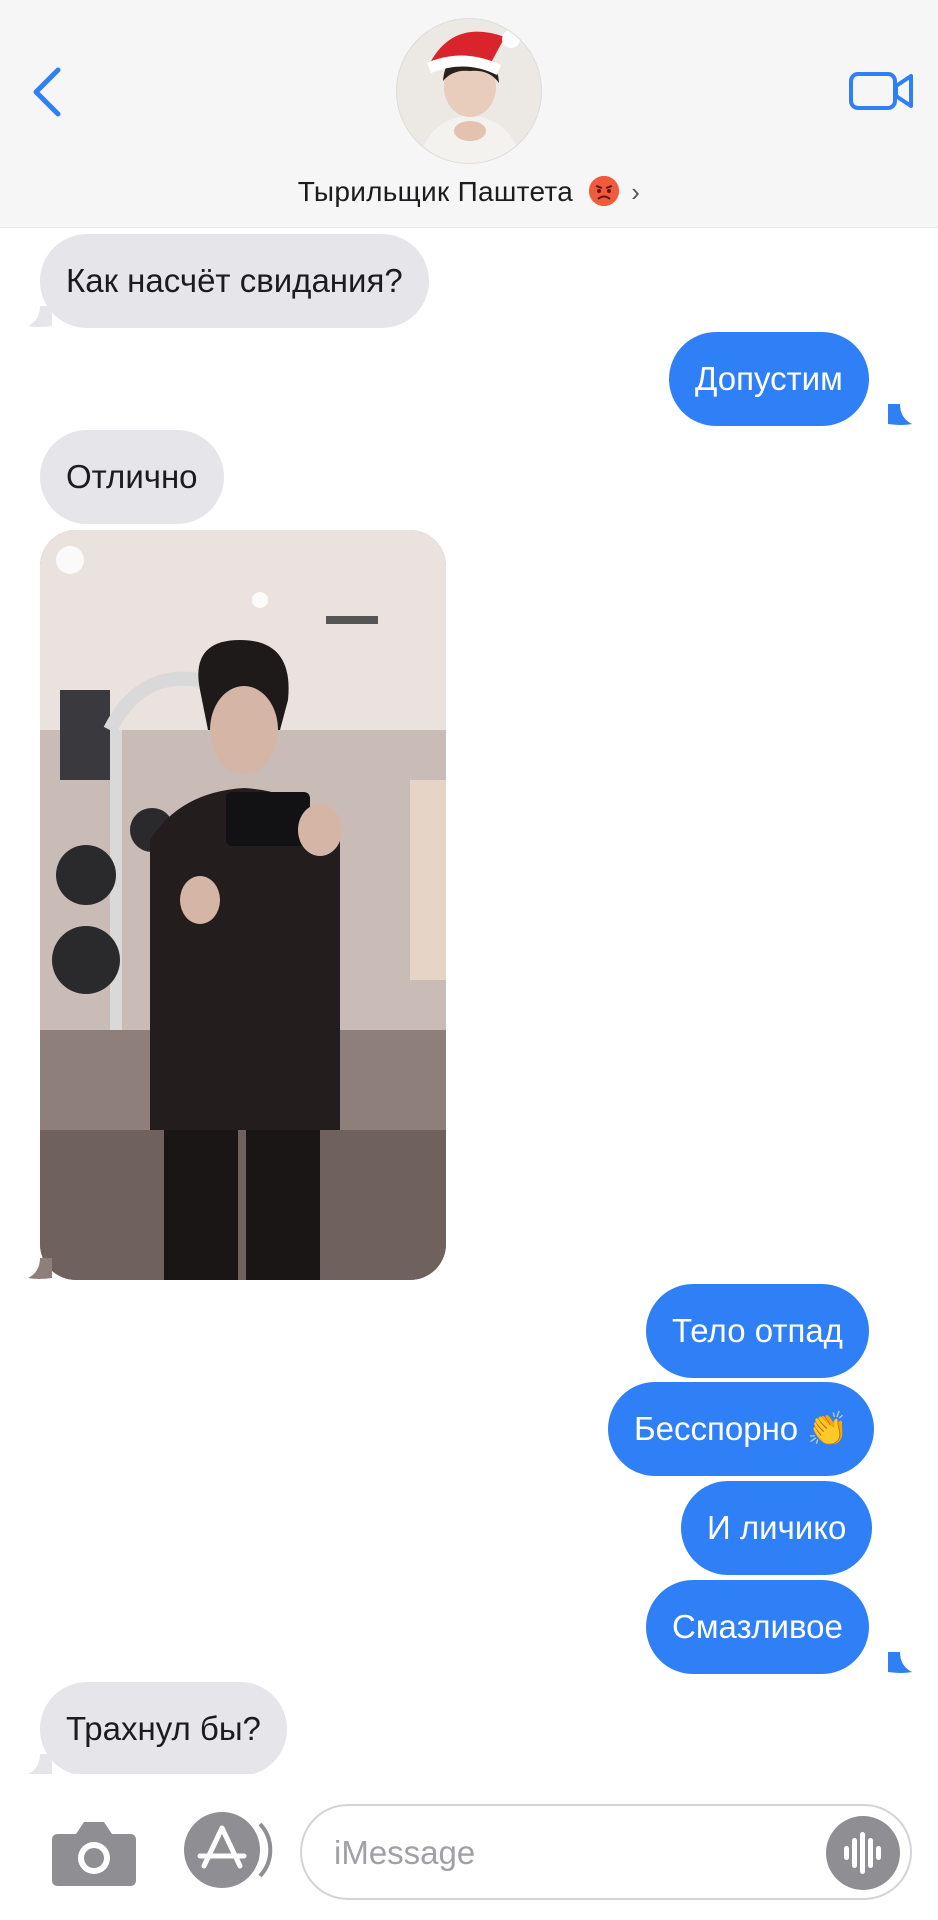 This screenshot has width=938, height=1920. I want to click on message-bubble-incoming: Отлично, so click(132, 477).